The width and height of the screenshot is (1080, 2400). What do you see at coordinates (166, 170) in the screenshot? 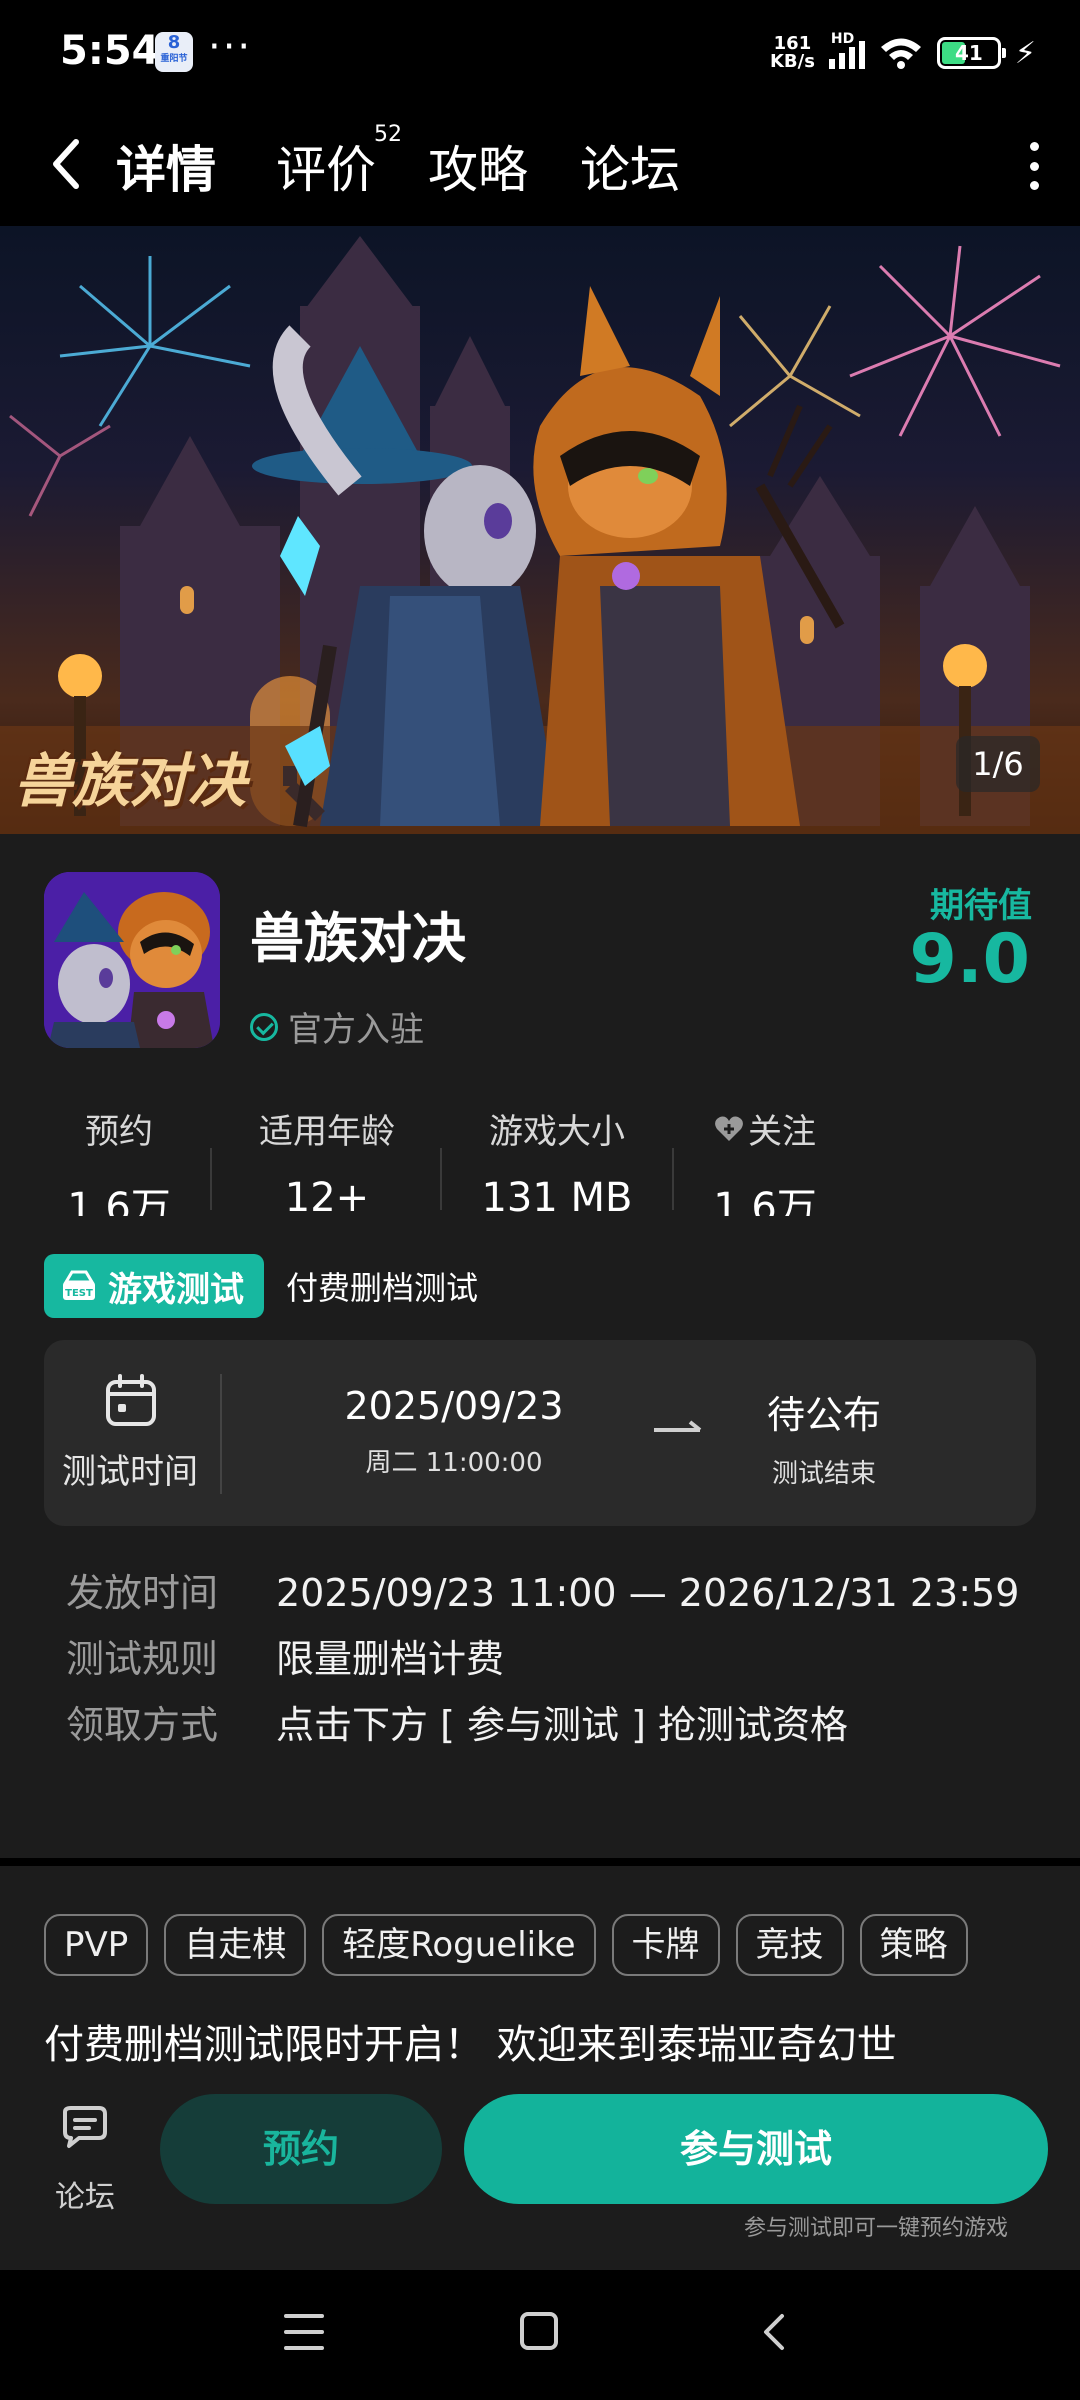
I see `tab-details-label: 详情` at bounding box center [166, 170].